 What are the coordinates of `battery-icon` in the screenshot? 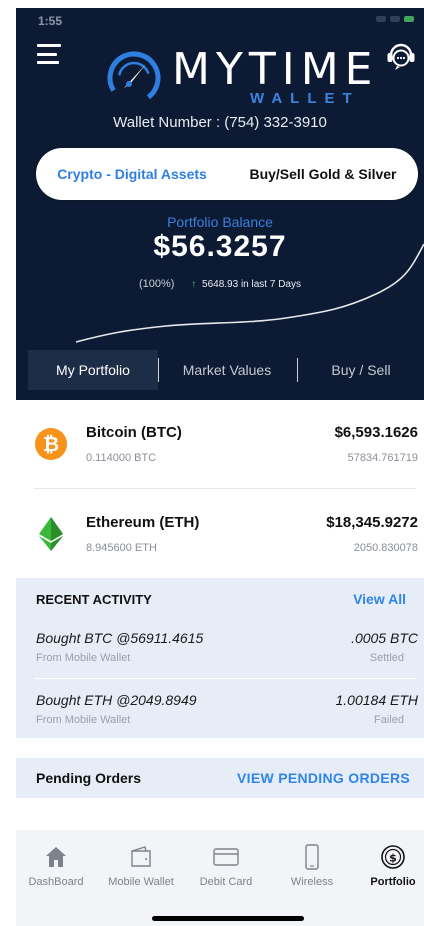 It's located at (409, 19).